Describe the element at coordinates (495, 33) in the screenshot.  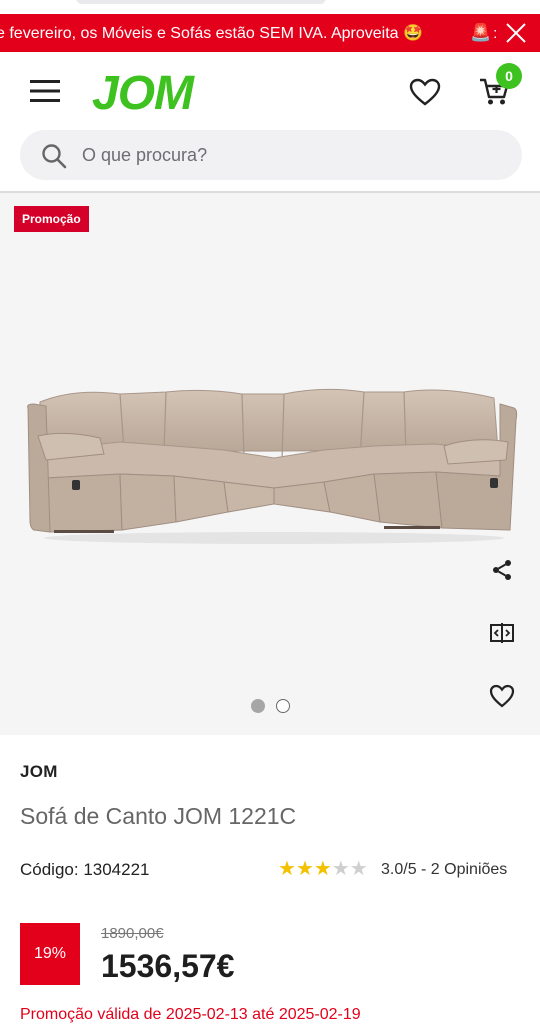
I see `alarm-trailing-text: :` at that location.